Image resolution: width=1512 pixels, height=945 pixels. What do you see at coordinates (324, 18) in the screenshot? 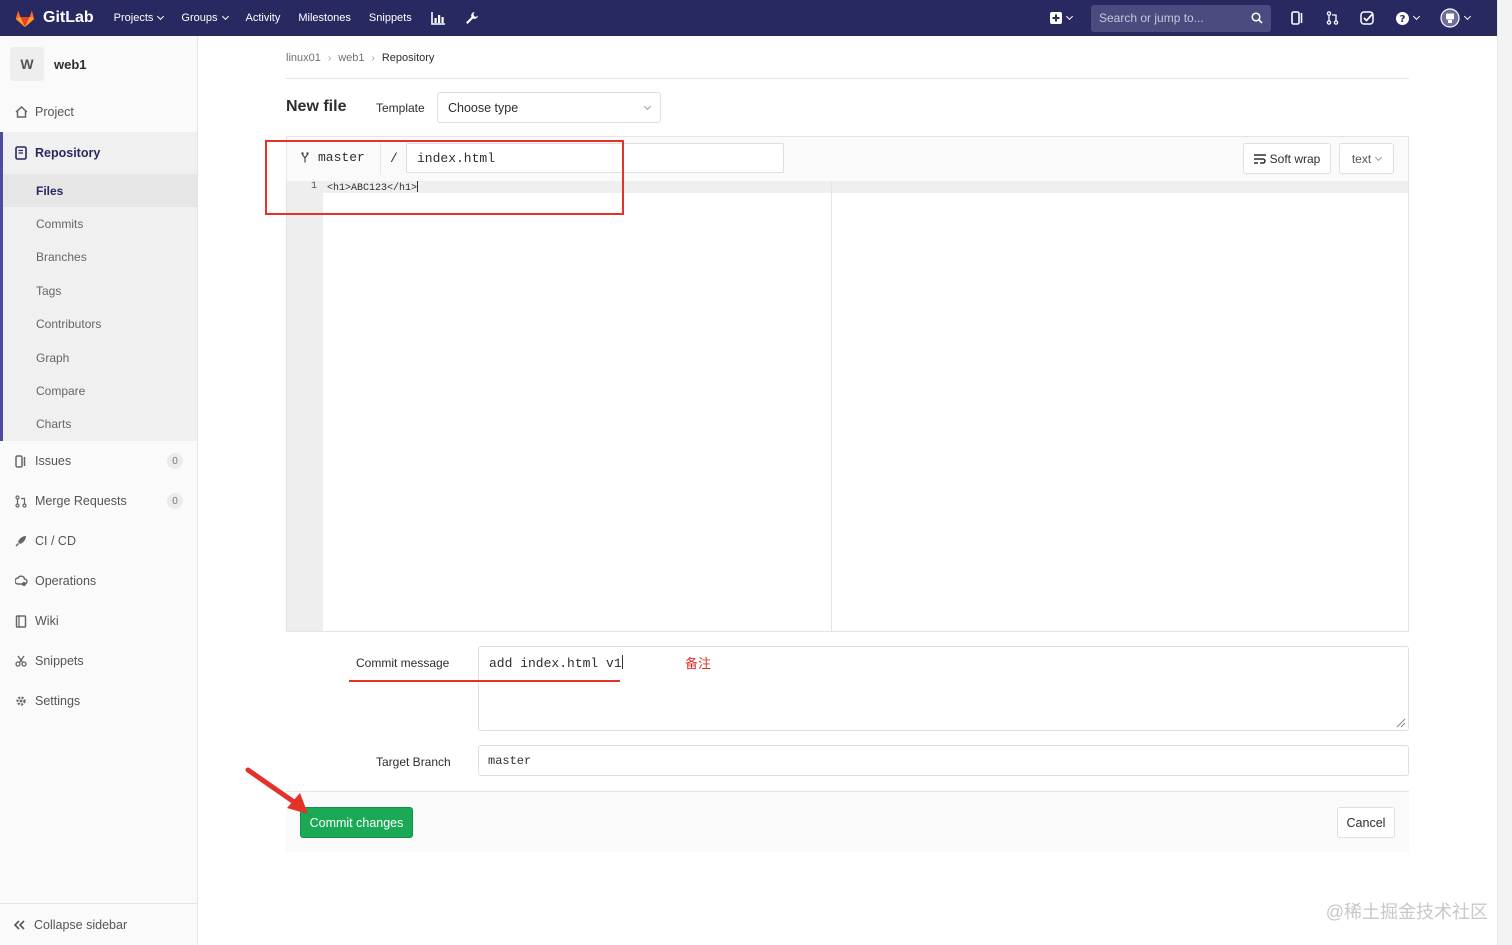
I see `nav-milestones: Milestones` at bounding box center [324, 18].